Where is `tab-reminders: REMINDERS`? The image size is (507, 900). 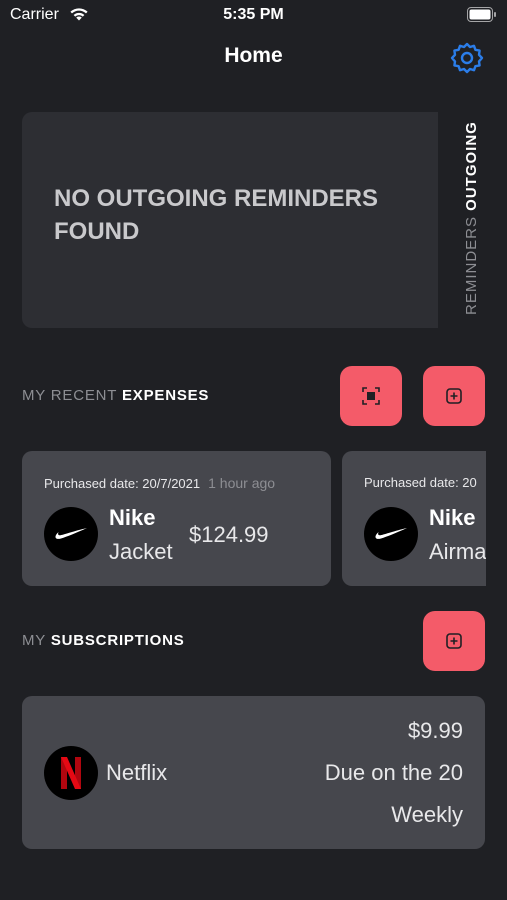
tab-reminders: REMINDERS is located at coordinates (471, 265).